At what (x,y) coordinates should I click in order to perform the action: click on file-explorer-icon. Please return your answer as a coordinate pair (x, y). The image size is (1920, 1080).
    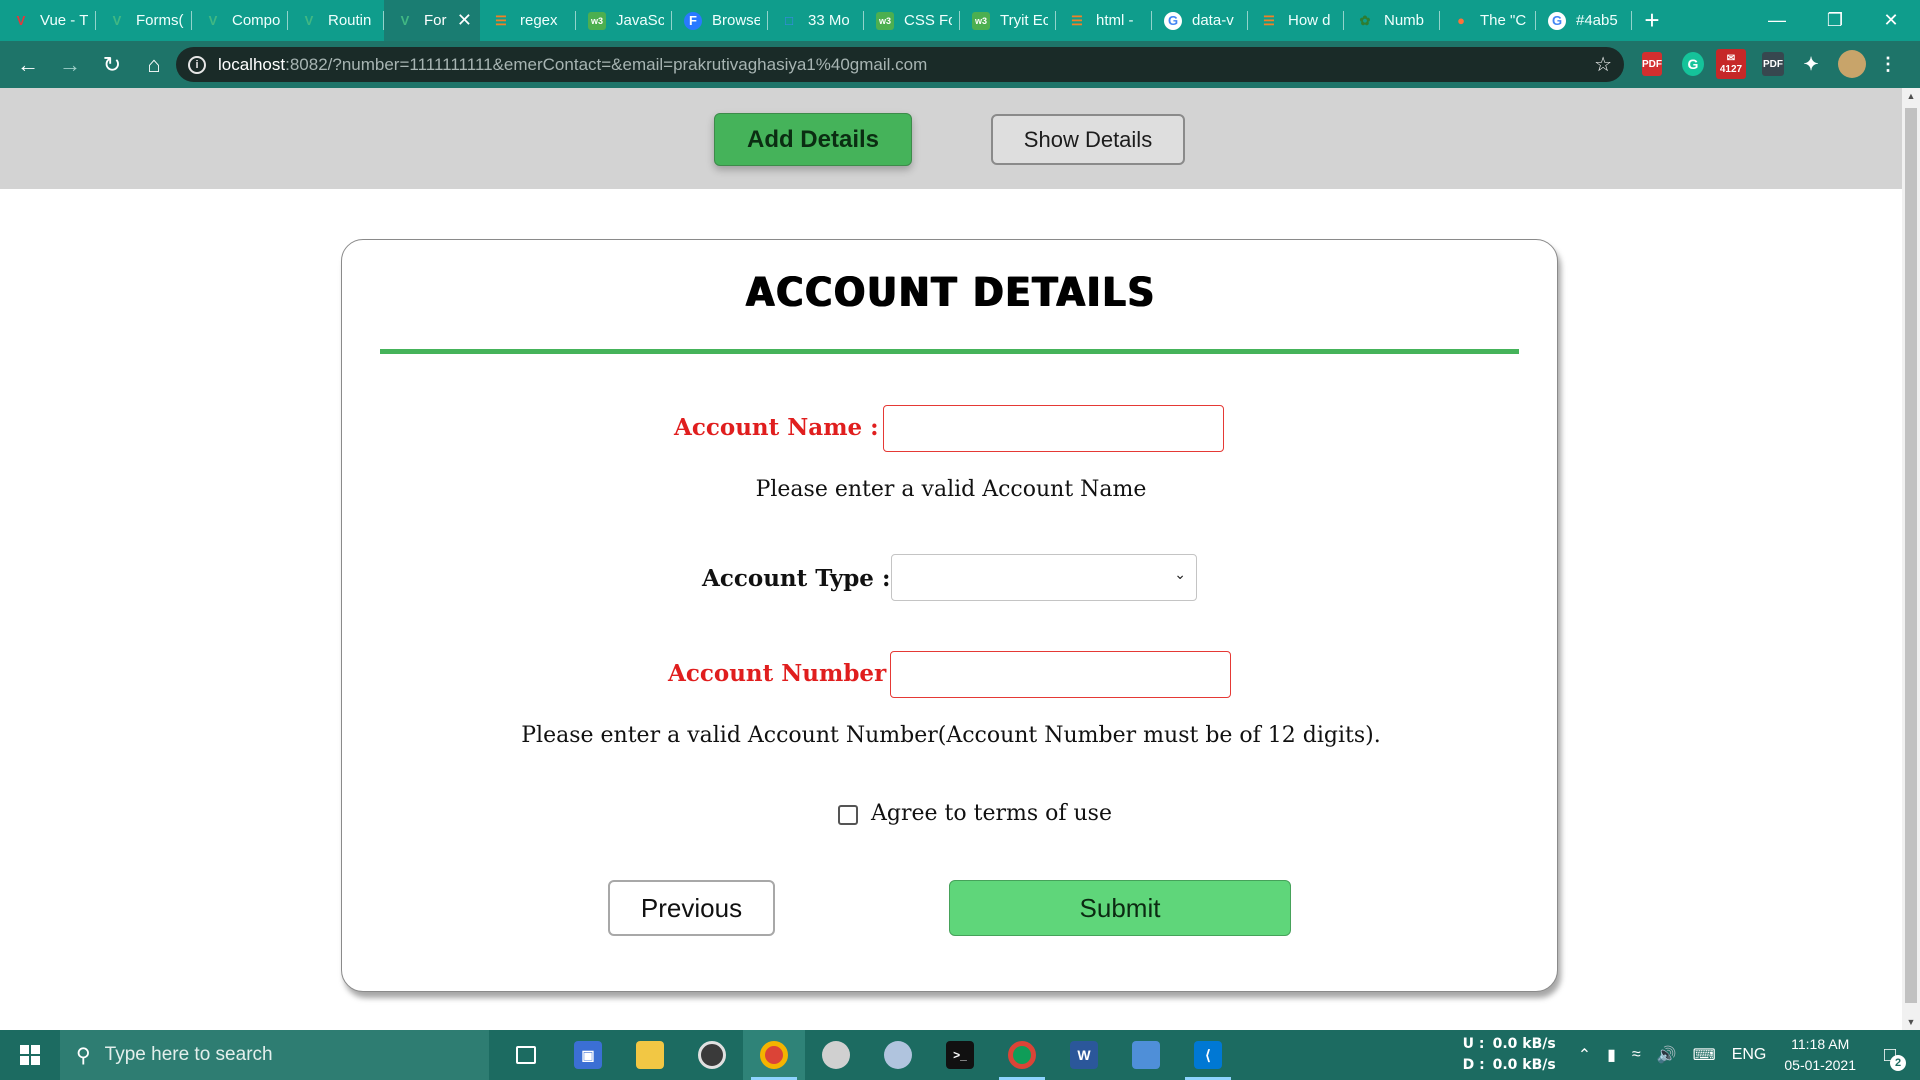
    Looking at the image, I should click on (650, 1055).